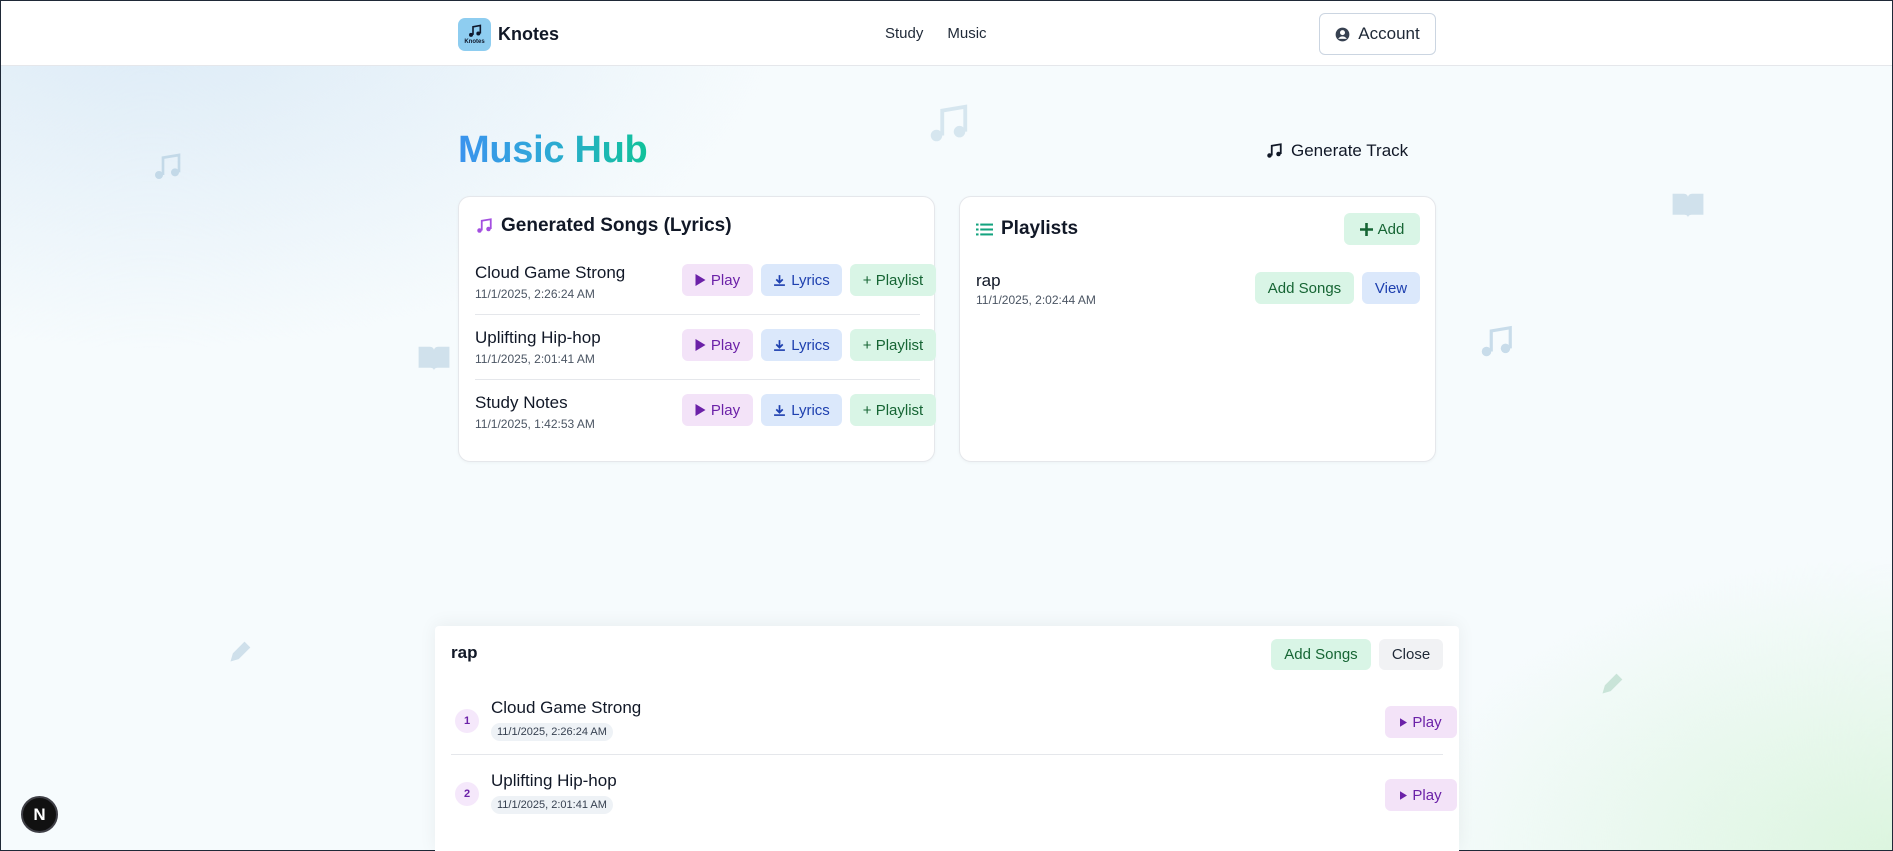 This screenshot has height=851, width=1893. What do you see at coordinates (538, 337) in the screenshot?
I see `song-name: Uplifting Hip-hop` at bounding box center [538, 337].